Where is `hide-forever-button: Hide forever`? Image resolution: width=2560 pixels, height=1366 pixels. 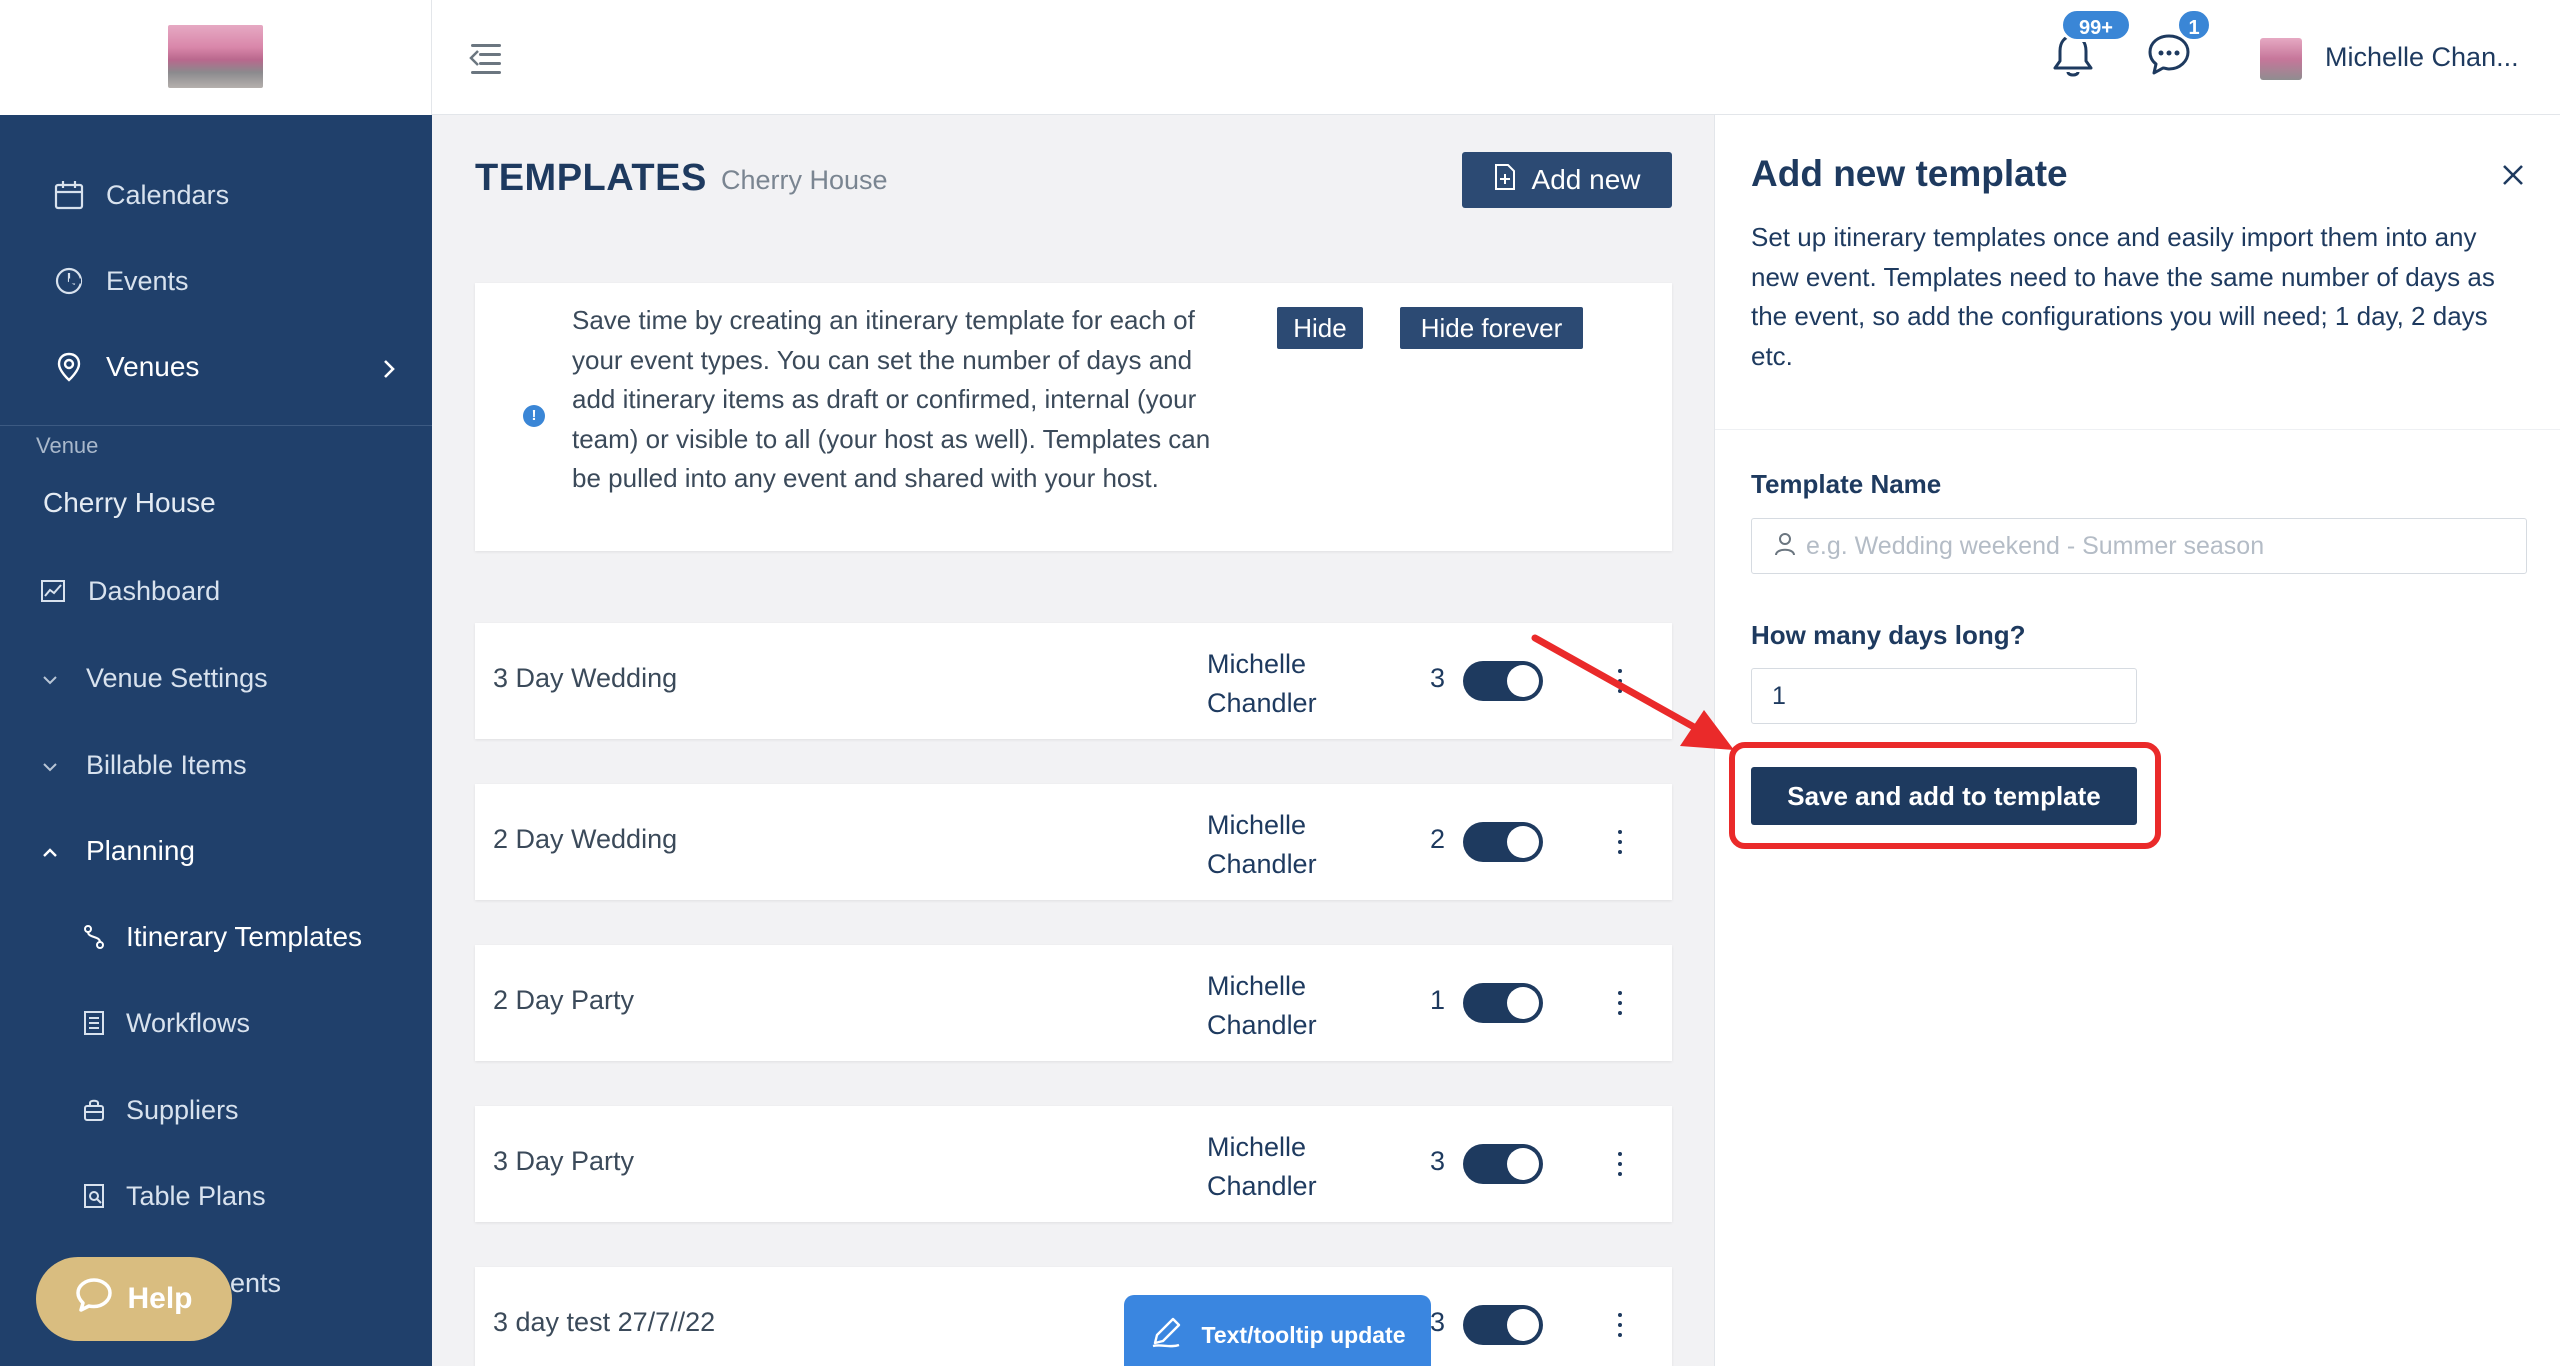 hide-forever-button: Hide forever is located at coordinates (1491, 328).